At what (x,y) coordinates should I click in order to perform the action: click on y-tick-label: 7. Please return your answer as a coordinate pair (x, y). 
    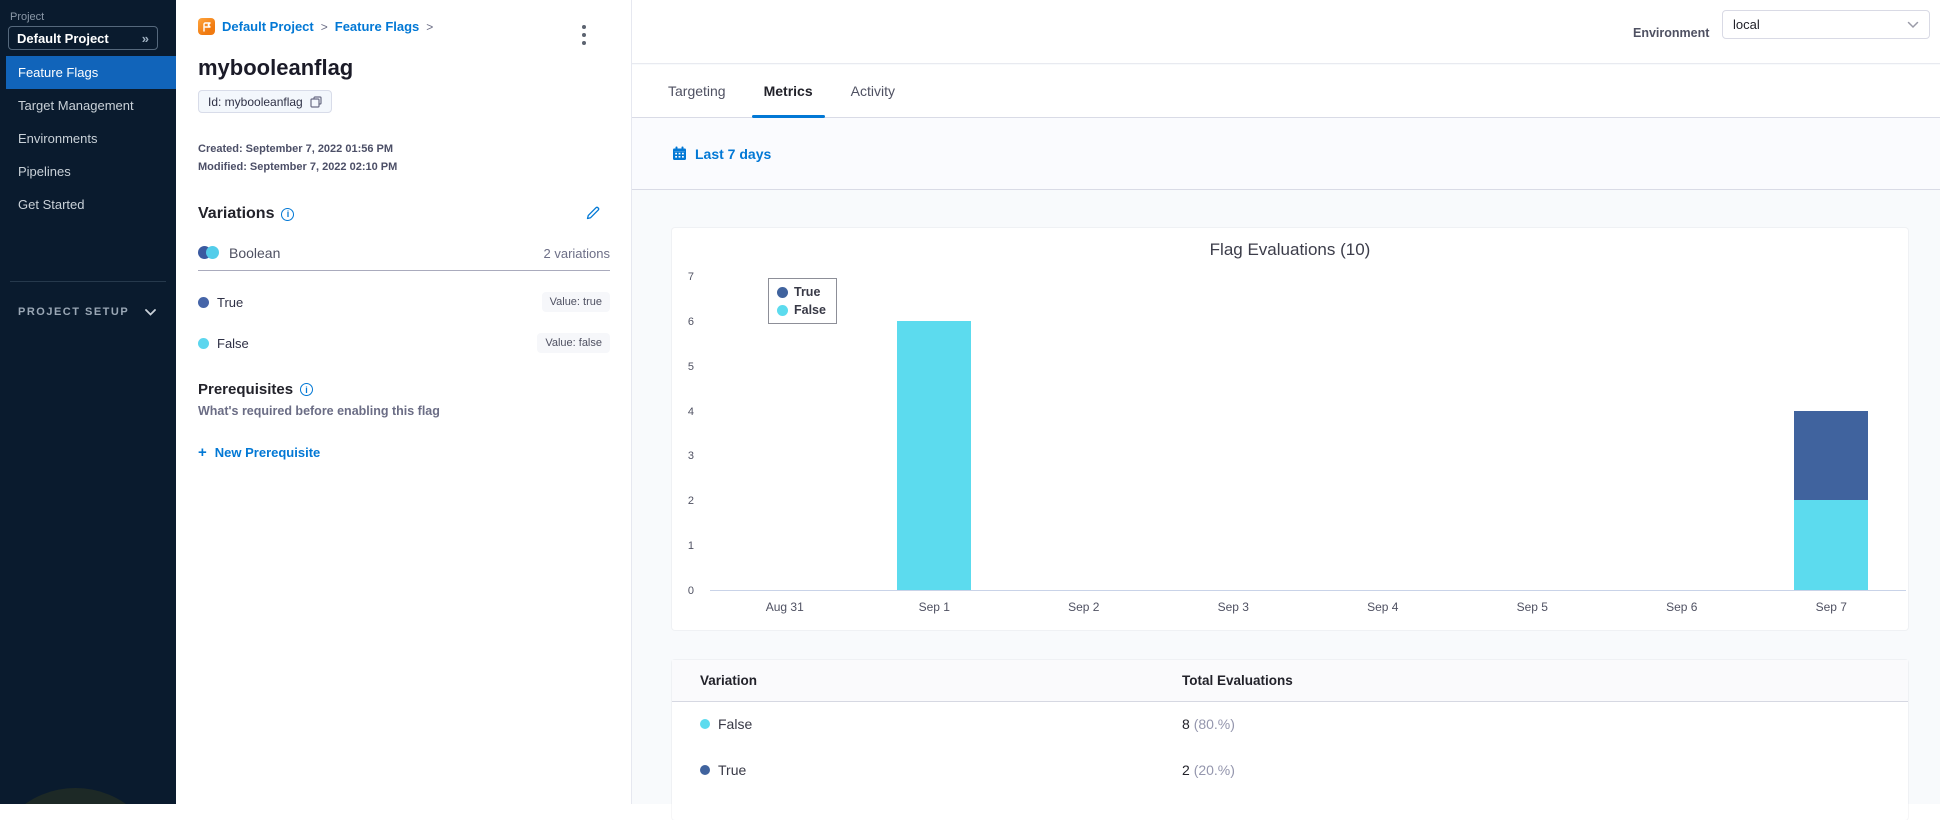
    Looking at the image, I should click on (683, 277).